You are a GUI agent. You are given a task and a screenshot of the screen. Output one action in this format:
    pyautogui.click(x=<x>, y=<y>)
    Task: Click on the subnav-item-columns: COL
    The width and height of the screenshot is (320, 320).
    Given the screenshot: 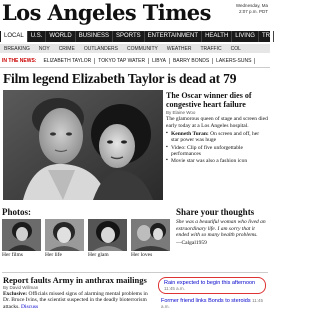 What is the action you would take?
    pyautogui.click(x=240, y=49)
    